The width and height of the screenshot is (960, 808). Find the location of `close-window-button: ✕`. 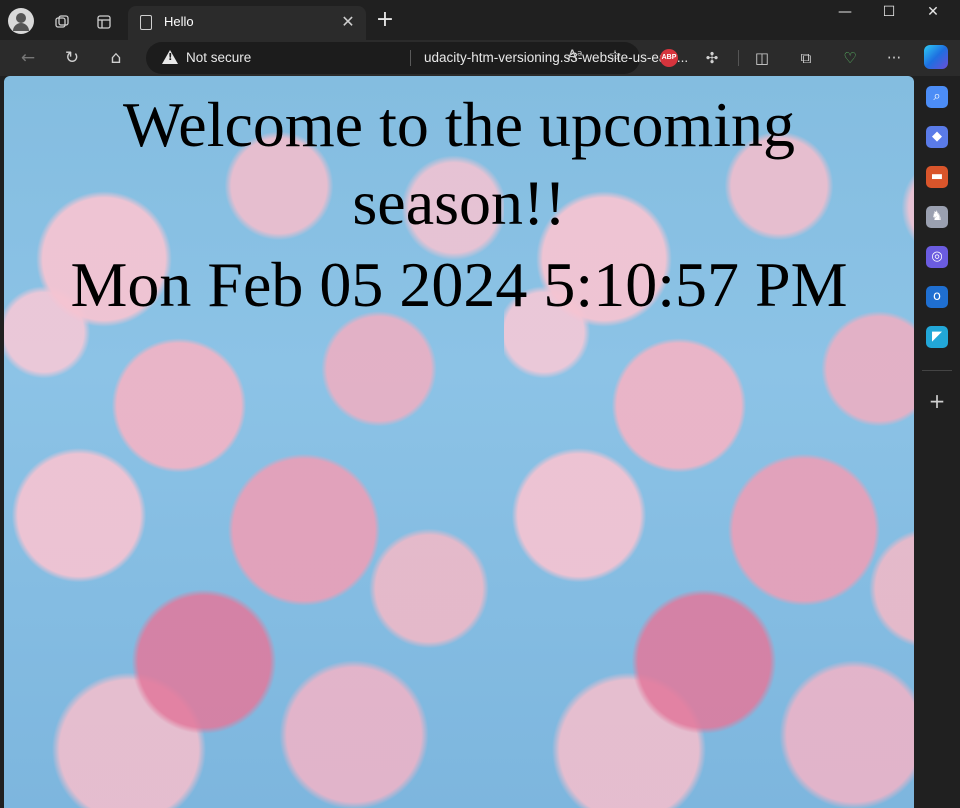

close-window-button: ✕ is located at coordinates (933, 12).